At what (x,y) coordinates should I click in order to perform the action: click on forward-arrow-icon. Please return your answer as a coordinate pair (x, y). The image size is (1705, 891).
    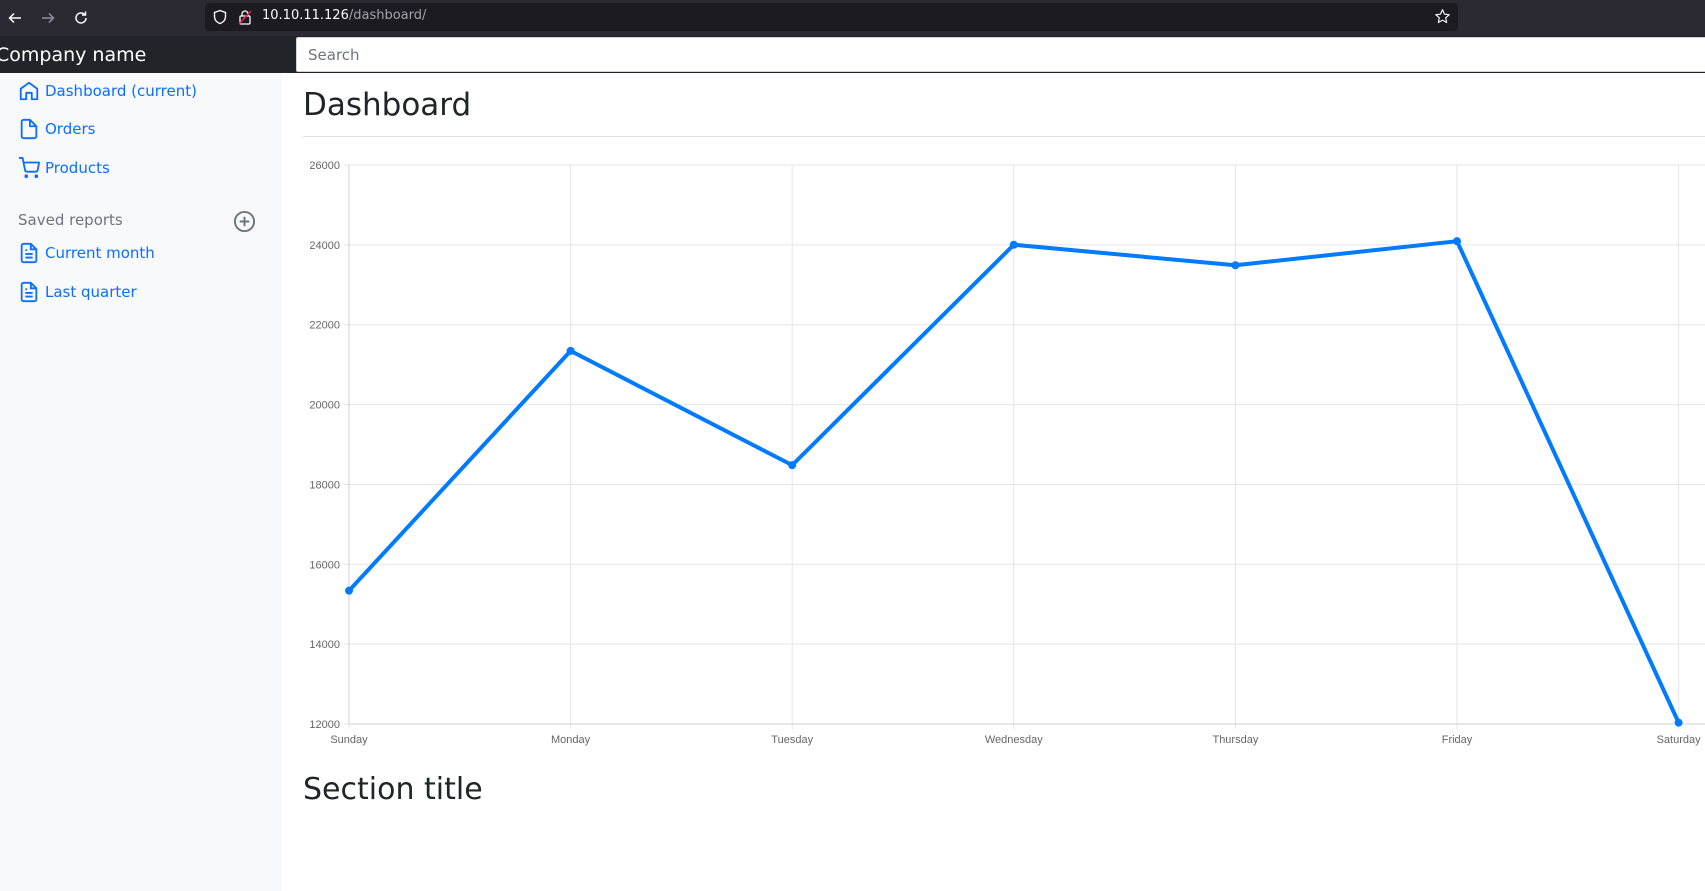
    Looking at the image, I should click on (48, 18).